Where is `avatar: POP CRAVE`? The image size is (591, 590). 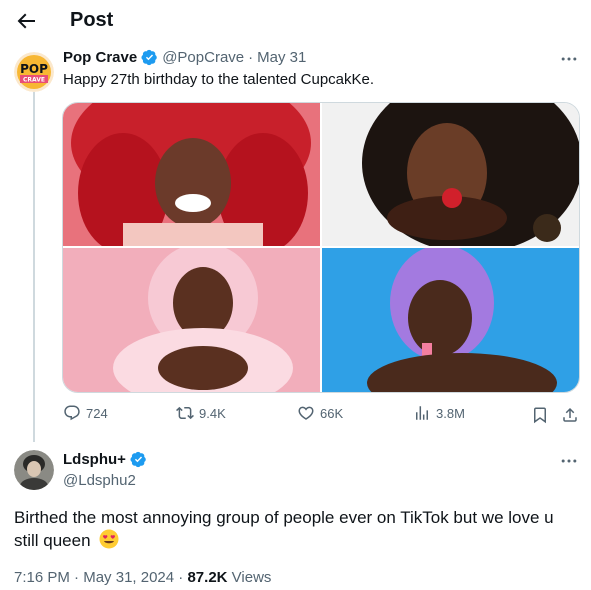 avatar: POP CRAVE is located at coordinates (34, 72).